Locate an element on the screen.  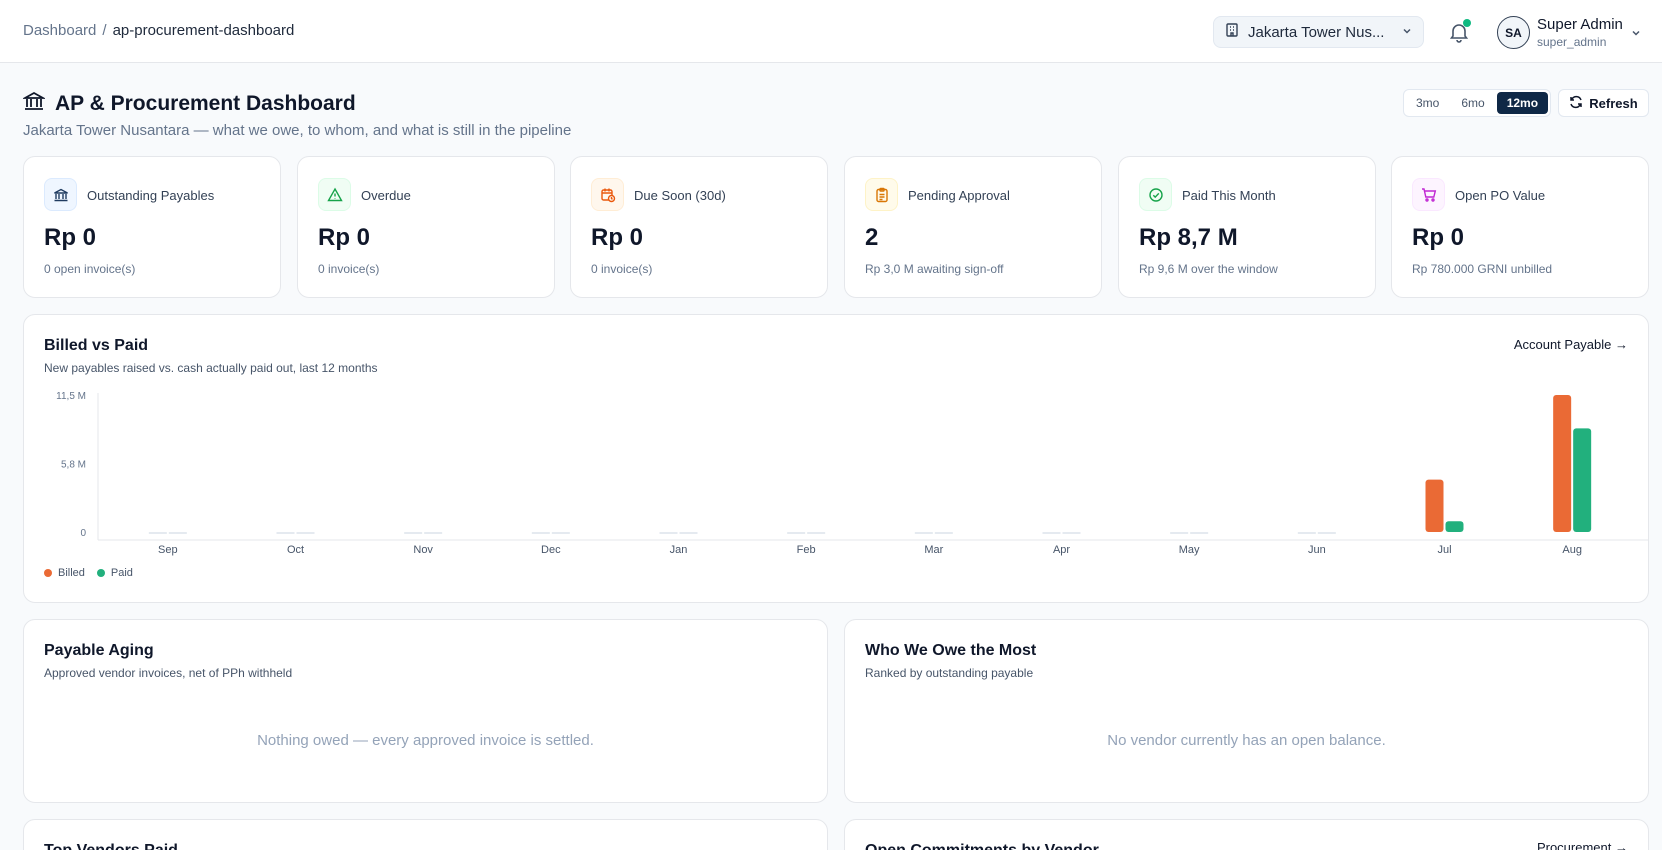
card-title: Open Commitments by Vendor is located at coordinates (982, 846).